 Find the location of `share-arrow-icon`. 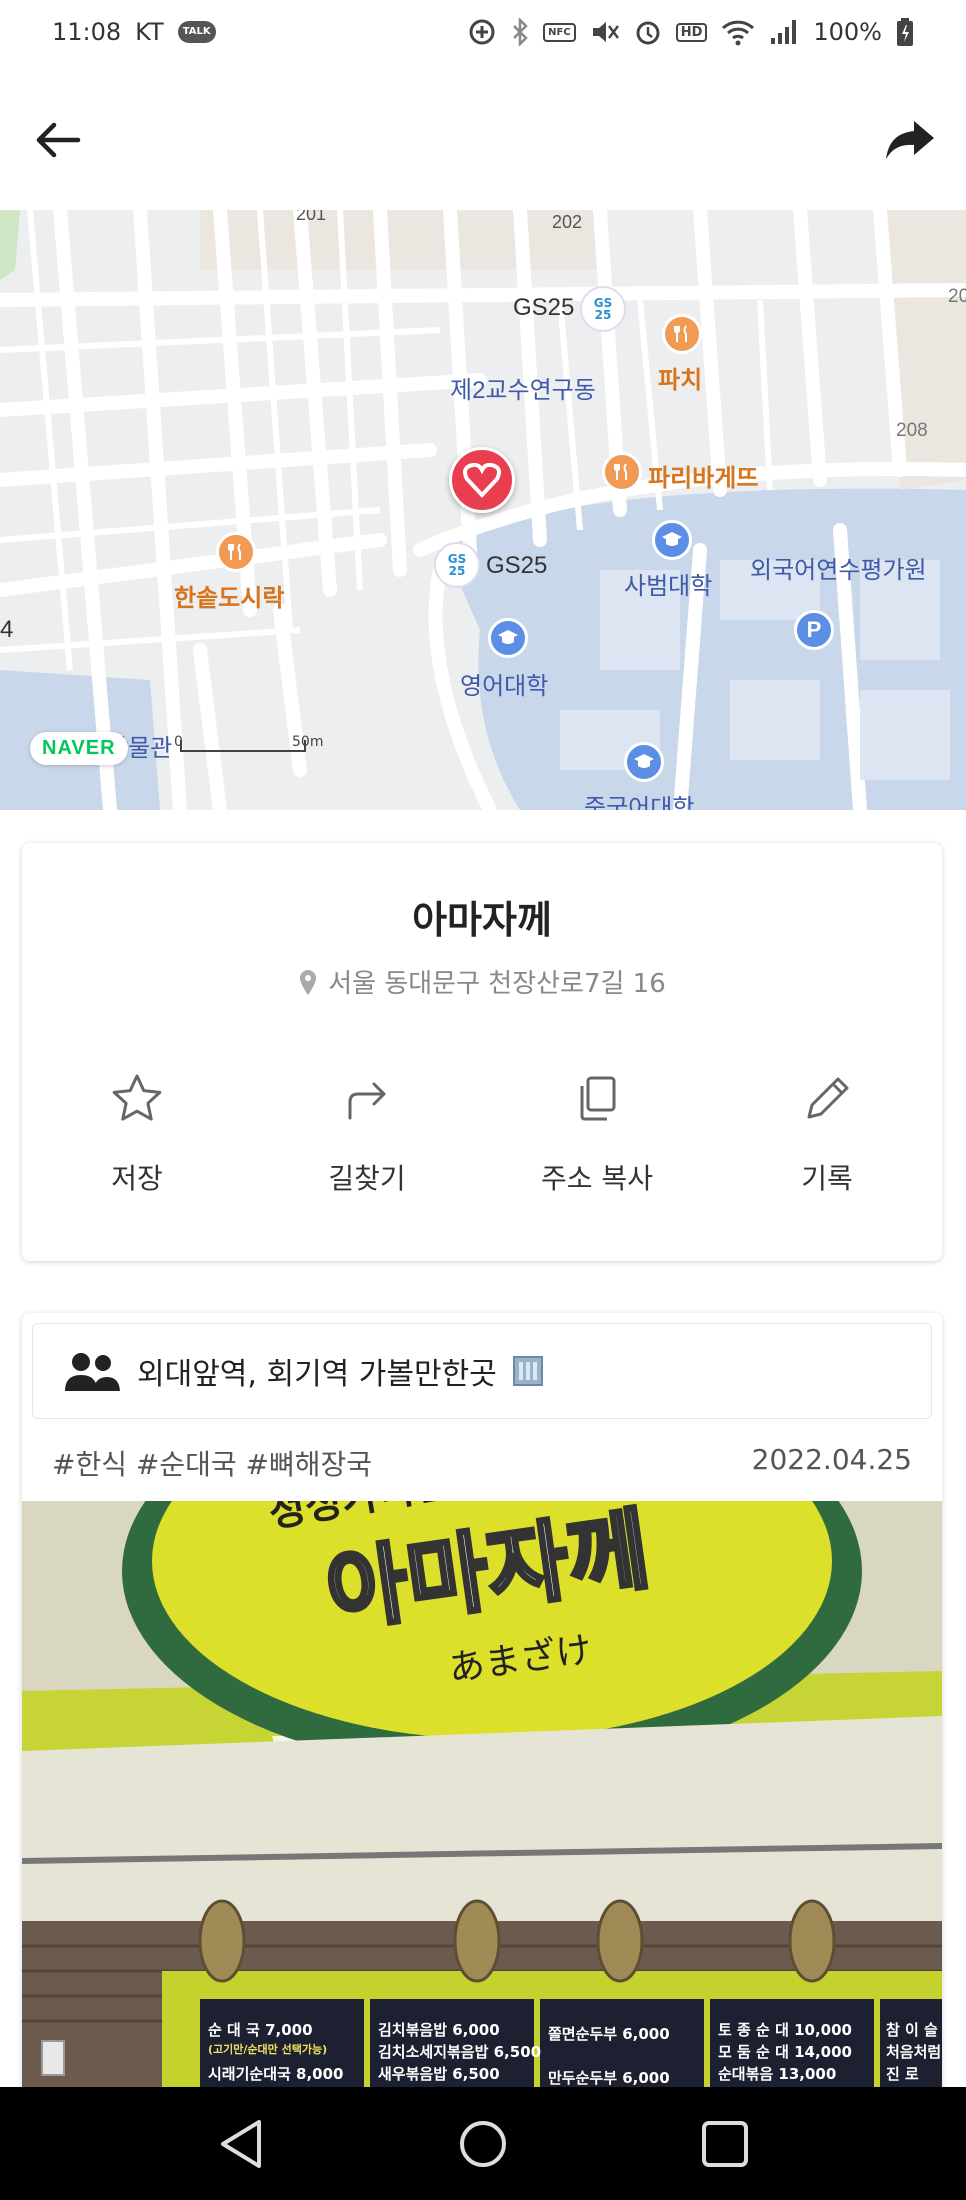

share-arrow-icon is located at coordinates (910, 140).